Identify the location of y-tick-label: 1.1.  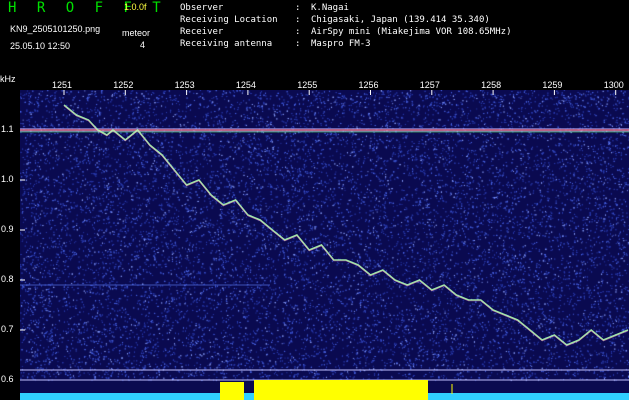
(7, 129).